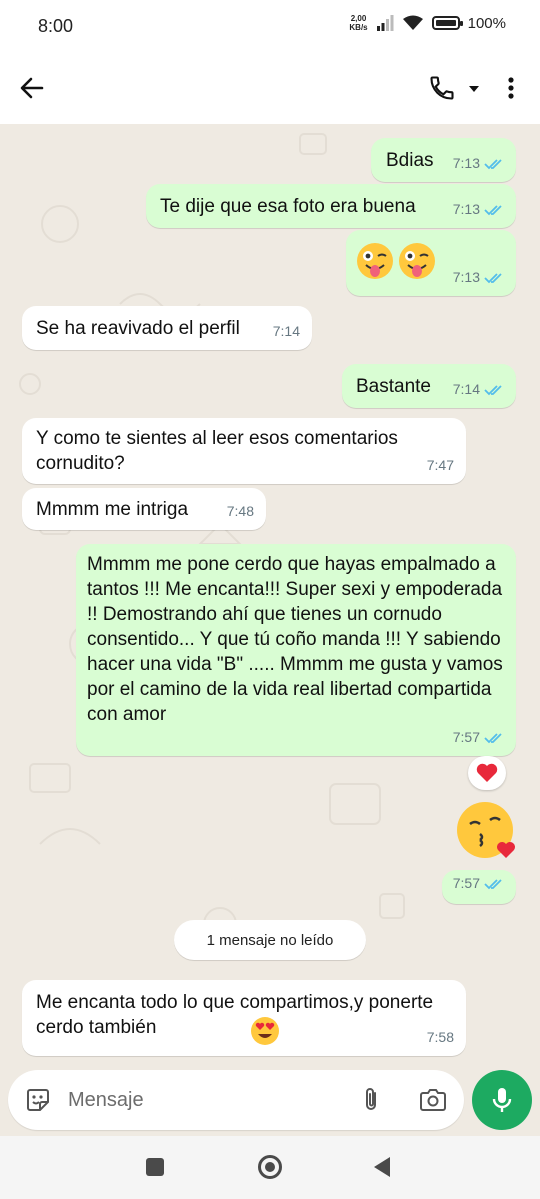 The width and height of the screenshot is (540, 1199). I want to click on home-icon, so click(270, 1167).